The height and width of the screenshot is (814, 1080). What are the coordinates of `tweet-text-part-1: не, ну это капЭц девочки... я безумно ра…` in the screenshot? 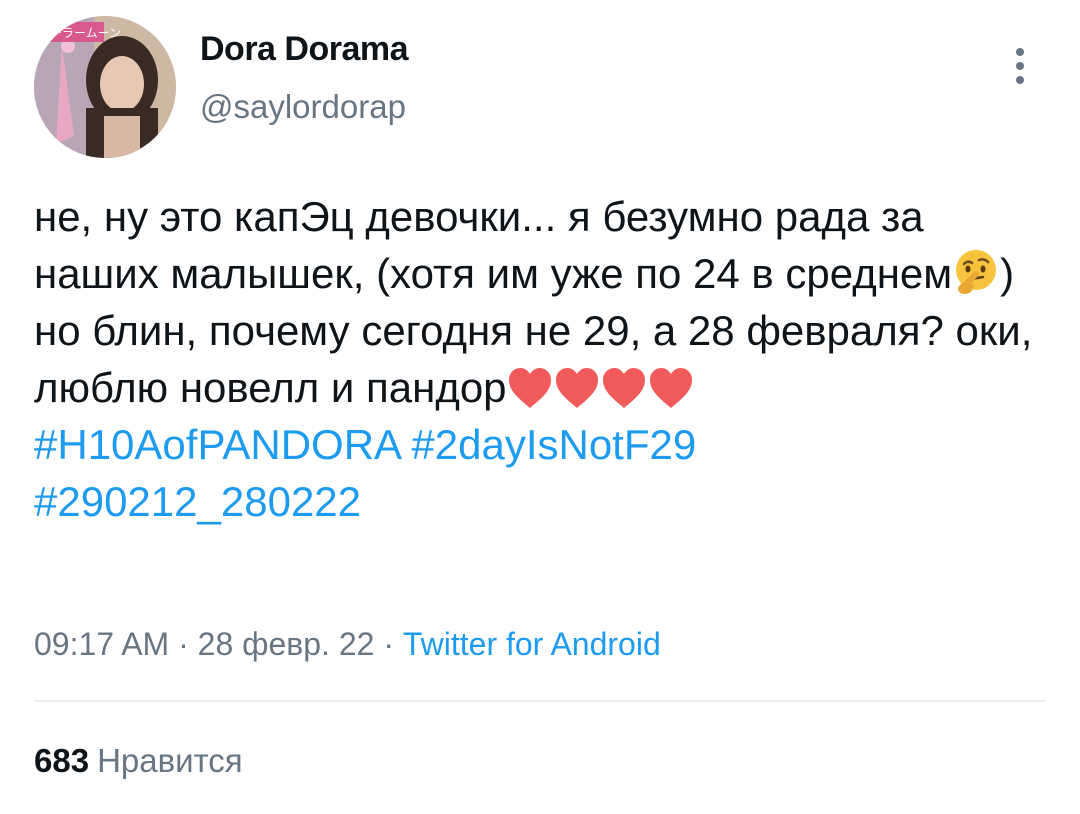 It's located at (493, 245).